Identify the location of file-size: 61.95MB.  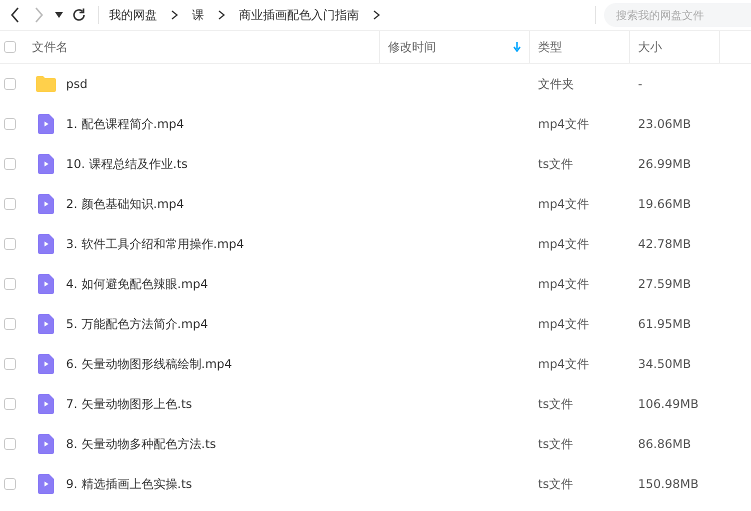
(664, 324).